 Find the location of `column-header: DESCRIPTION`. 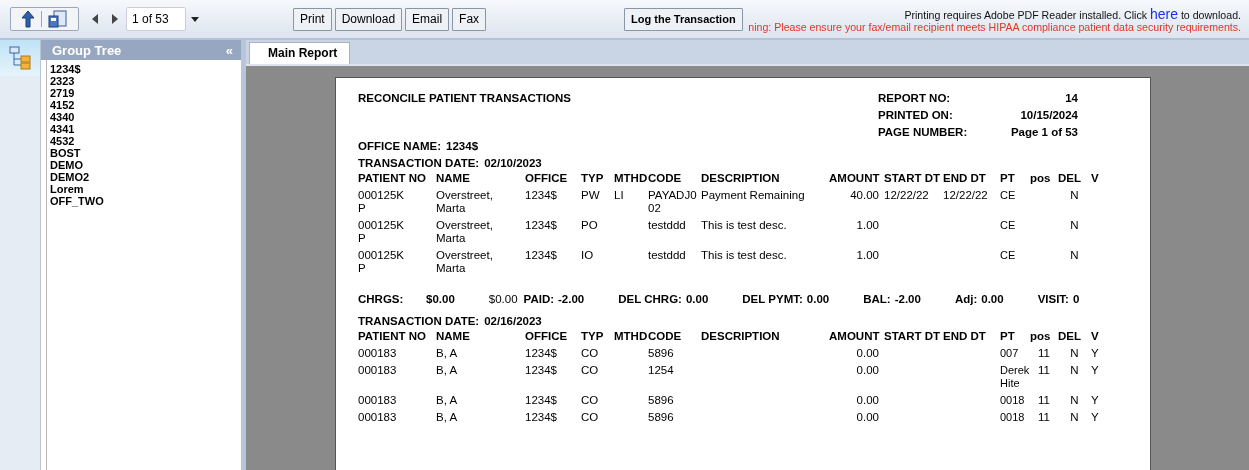

column-header: DESCRIPTION is located at coordinates (741, 178).